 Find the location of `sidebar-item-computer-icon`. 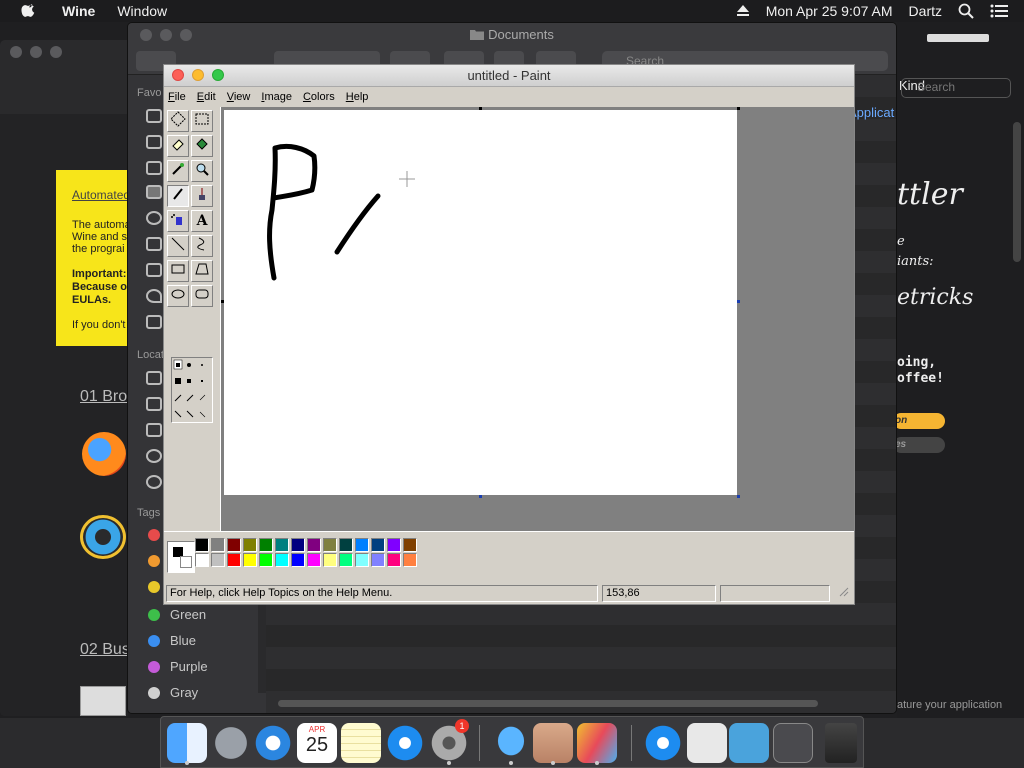

sidebar-item-computer-icon is located at coordinates (154, 378).